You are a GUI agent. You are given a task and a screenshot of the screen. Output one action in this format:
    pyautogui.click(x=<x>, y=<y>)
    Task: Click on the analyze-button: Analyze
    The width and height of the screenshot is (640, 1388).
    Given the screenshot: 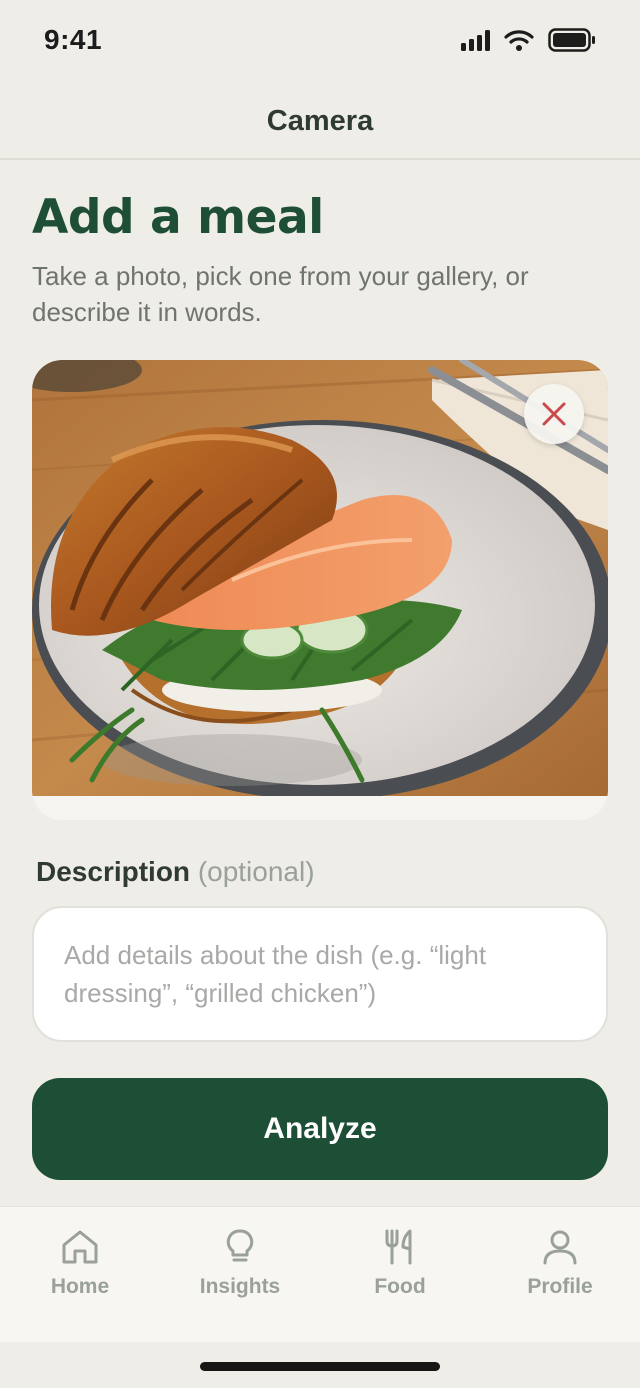 What is the action you would take?
    pyautogui.click(x=320, y=1129)
    